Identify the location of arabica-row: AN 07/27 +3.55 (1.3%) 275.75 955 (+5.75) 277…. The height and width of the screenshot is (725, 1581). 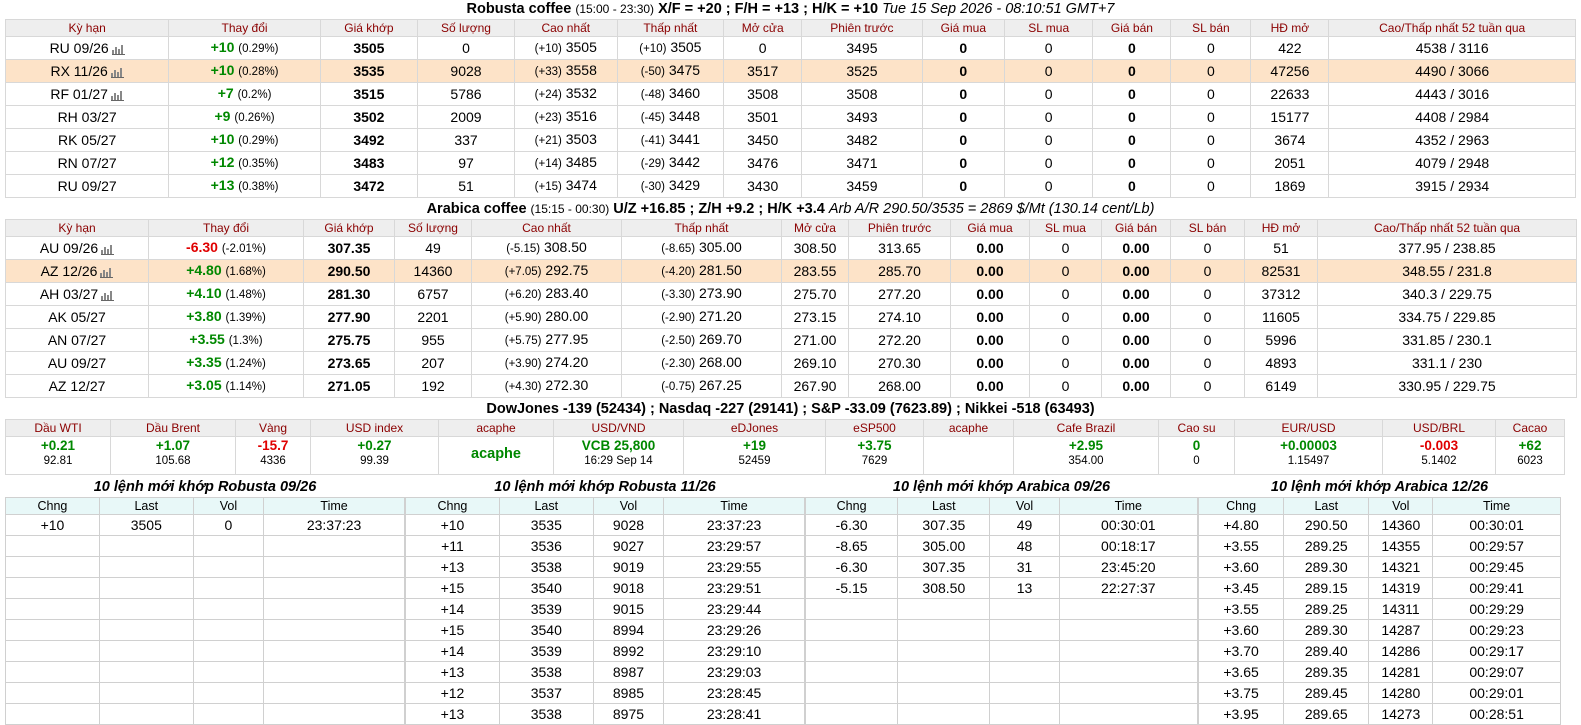
(791, 340).